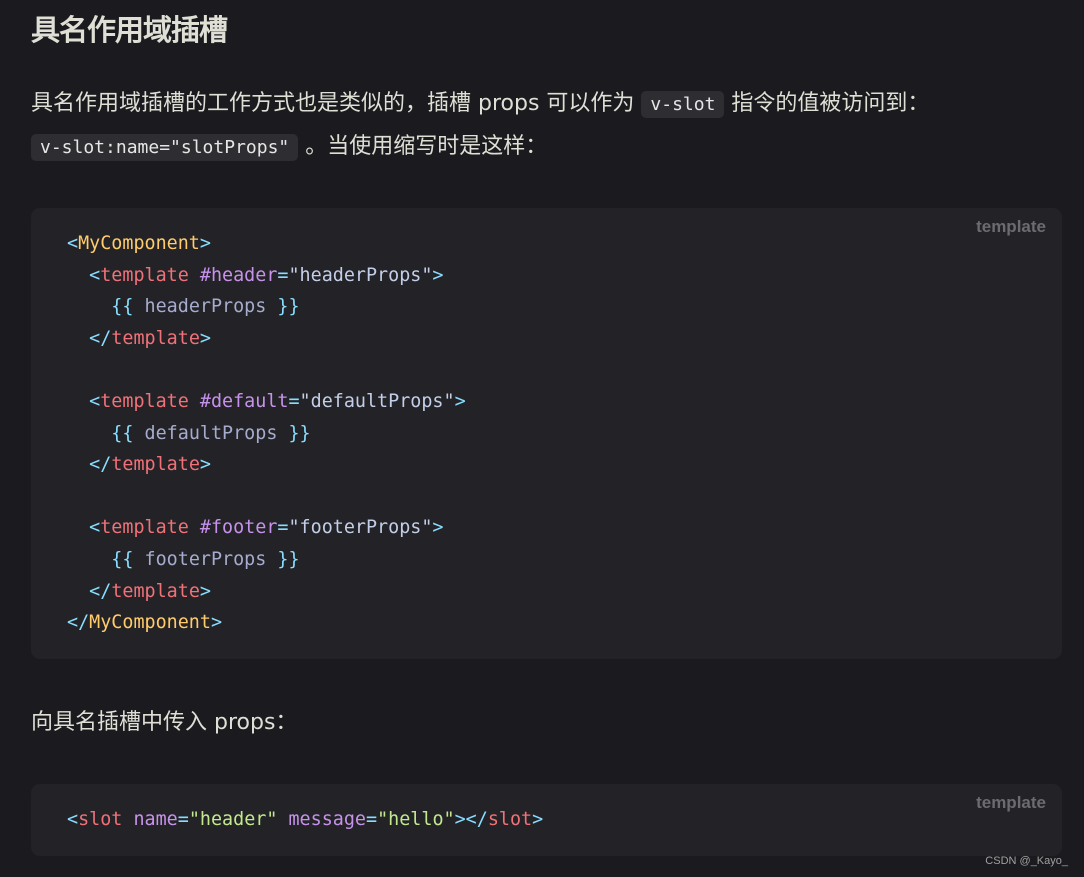 Image resolution: width=1084 pixels, height=877 pixels. Describe the element at coordinates (336, 103) in the screenshot. I see `intro-text-1: 具名作用域插槽的工作方式也是类似的，插槽 props 可以作为` at that location.